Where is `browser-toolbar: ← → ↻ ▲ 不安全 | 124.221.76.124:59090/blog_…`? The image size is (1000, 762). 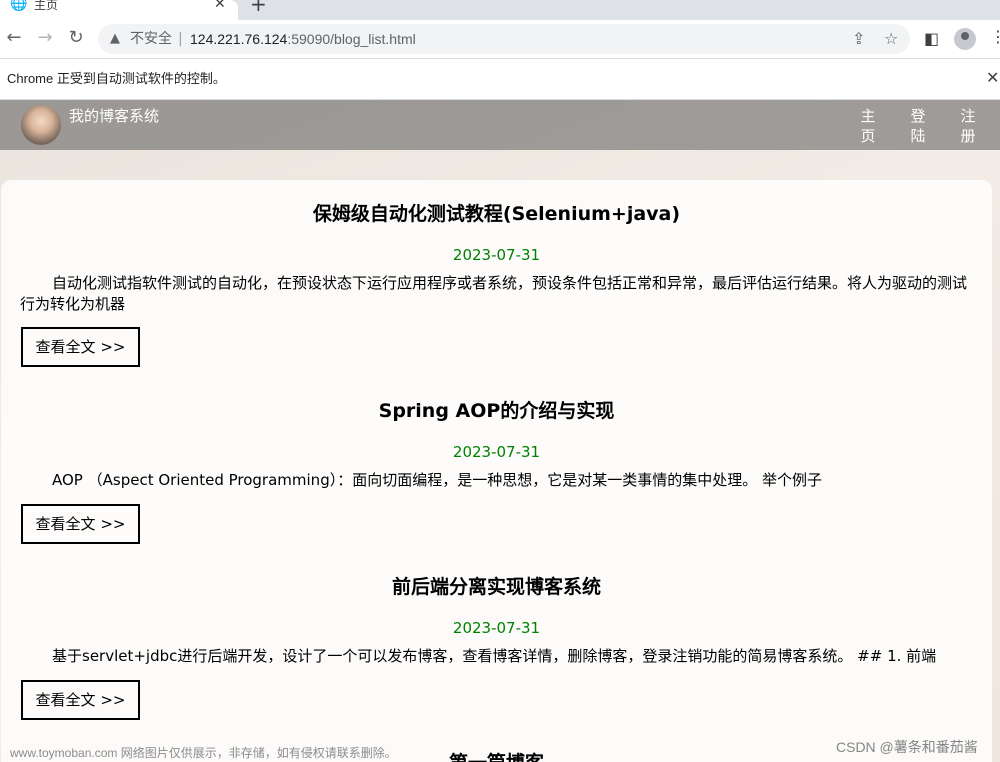 browser-toolbar: ← → ↻ ▲ 不安全 | 124.221.76.124:59090/blog_… is located at coordinates (500, 39).